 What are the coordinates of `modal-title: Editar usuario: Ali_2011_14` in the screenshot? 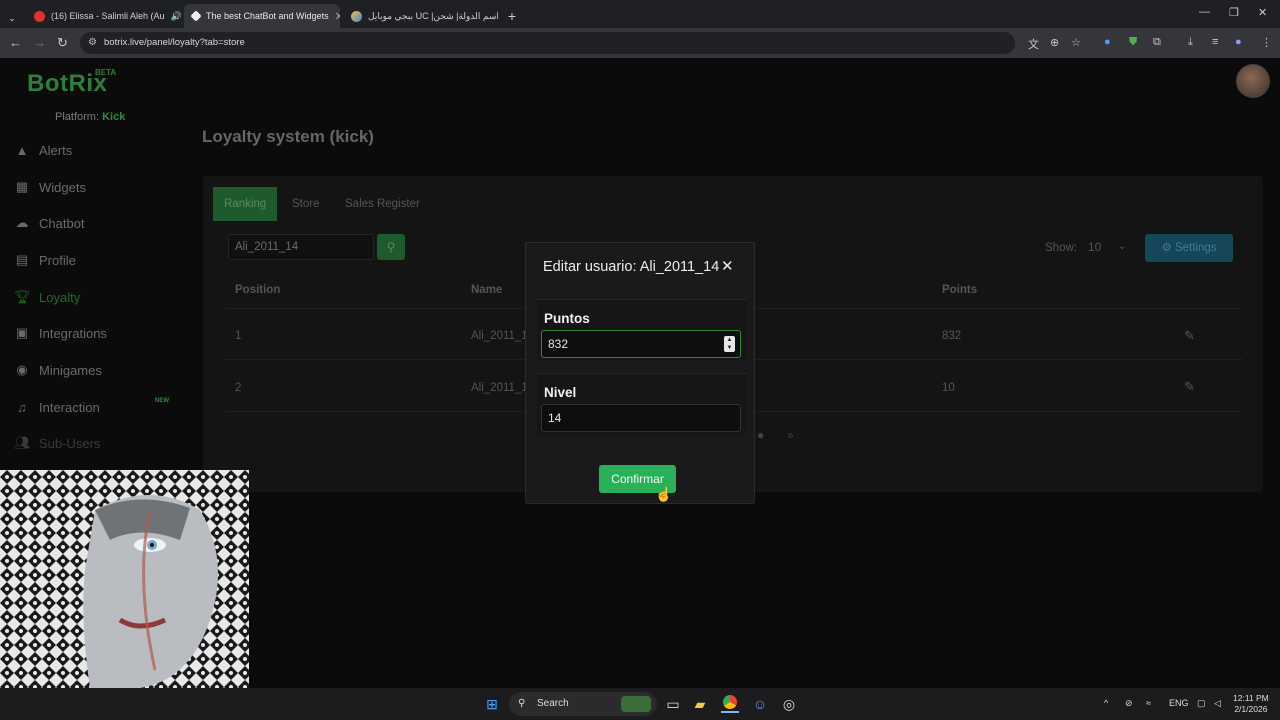 It's located at (631, 267).